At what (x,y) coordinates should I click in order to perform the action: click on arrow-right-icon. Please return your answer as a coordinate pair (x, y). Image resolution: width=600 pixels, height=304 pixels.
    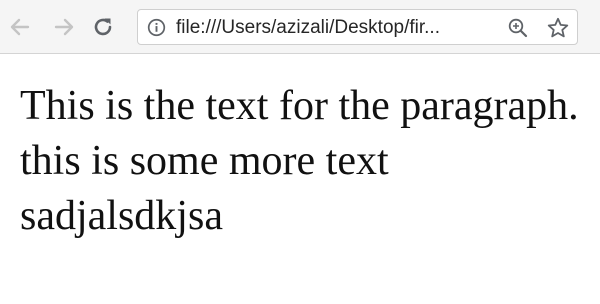
    Looking at the image, I should click on (64, 27).